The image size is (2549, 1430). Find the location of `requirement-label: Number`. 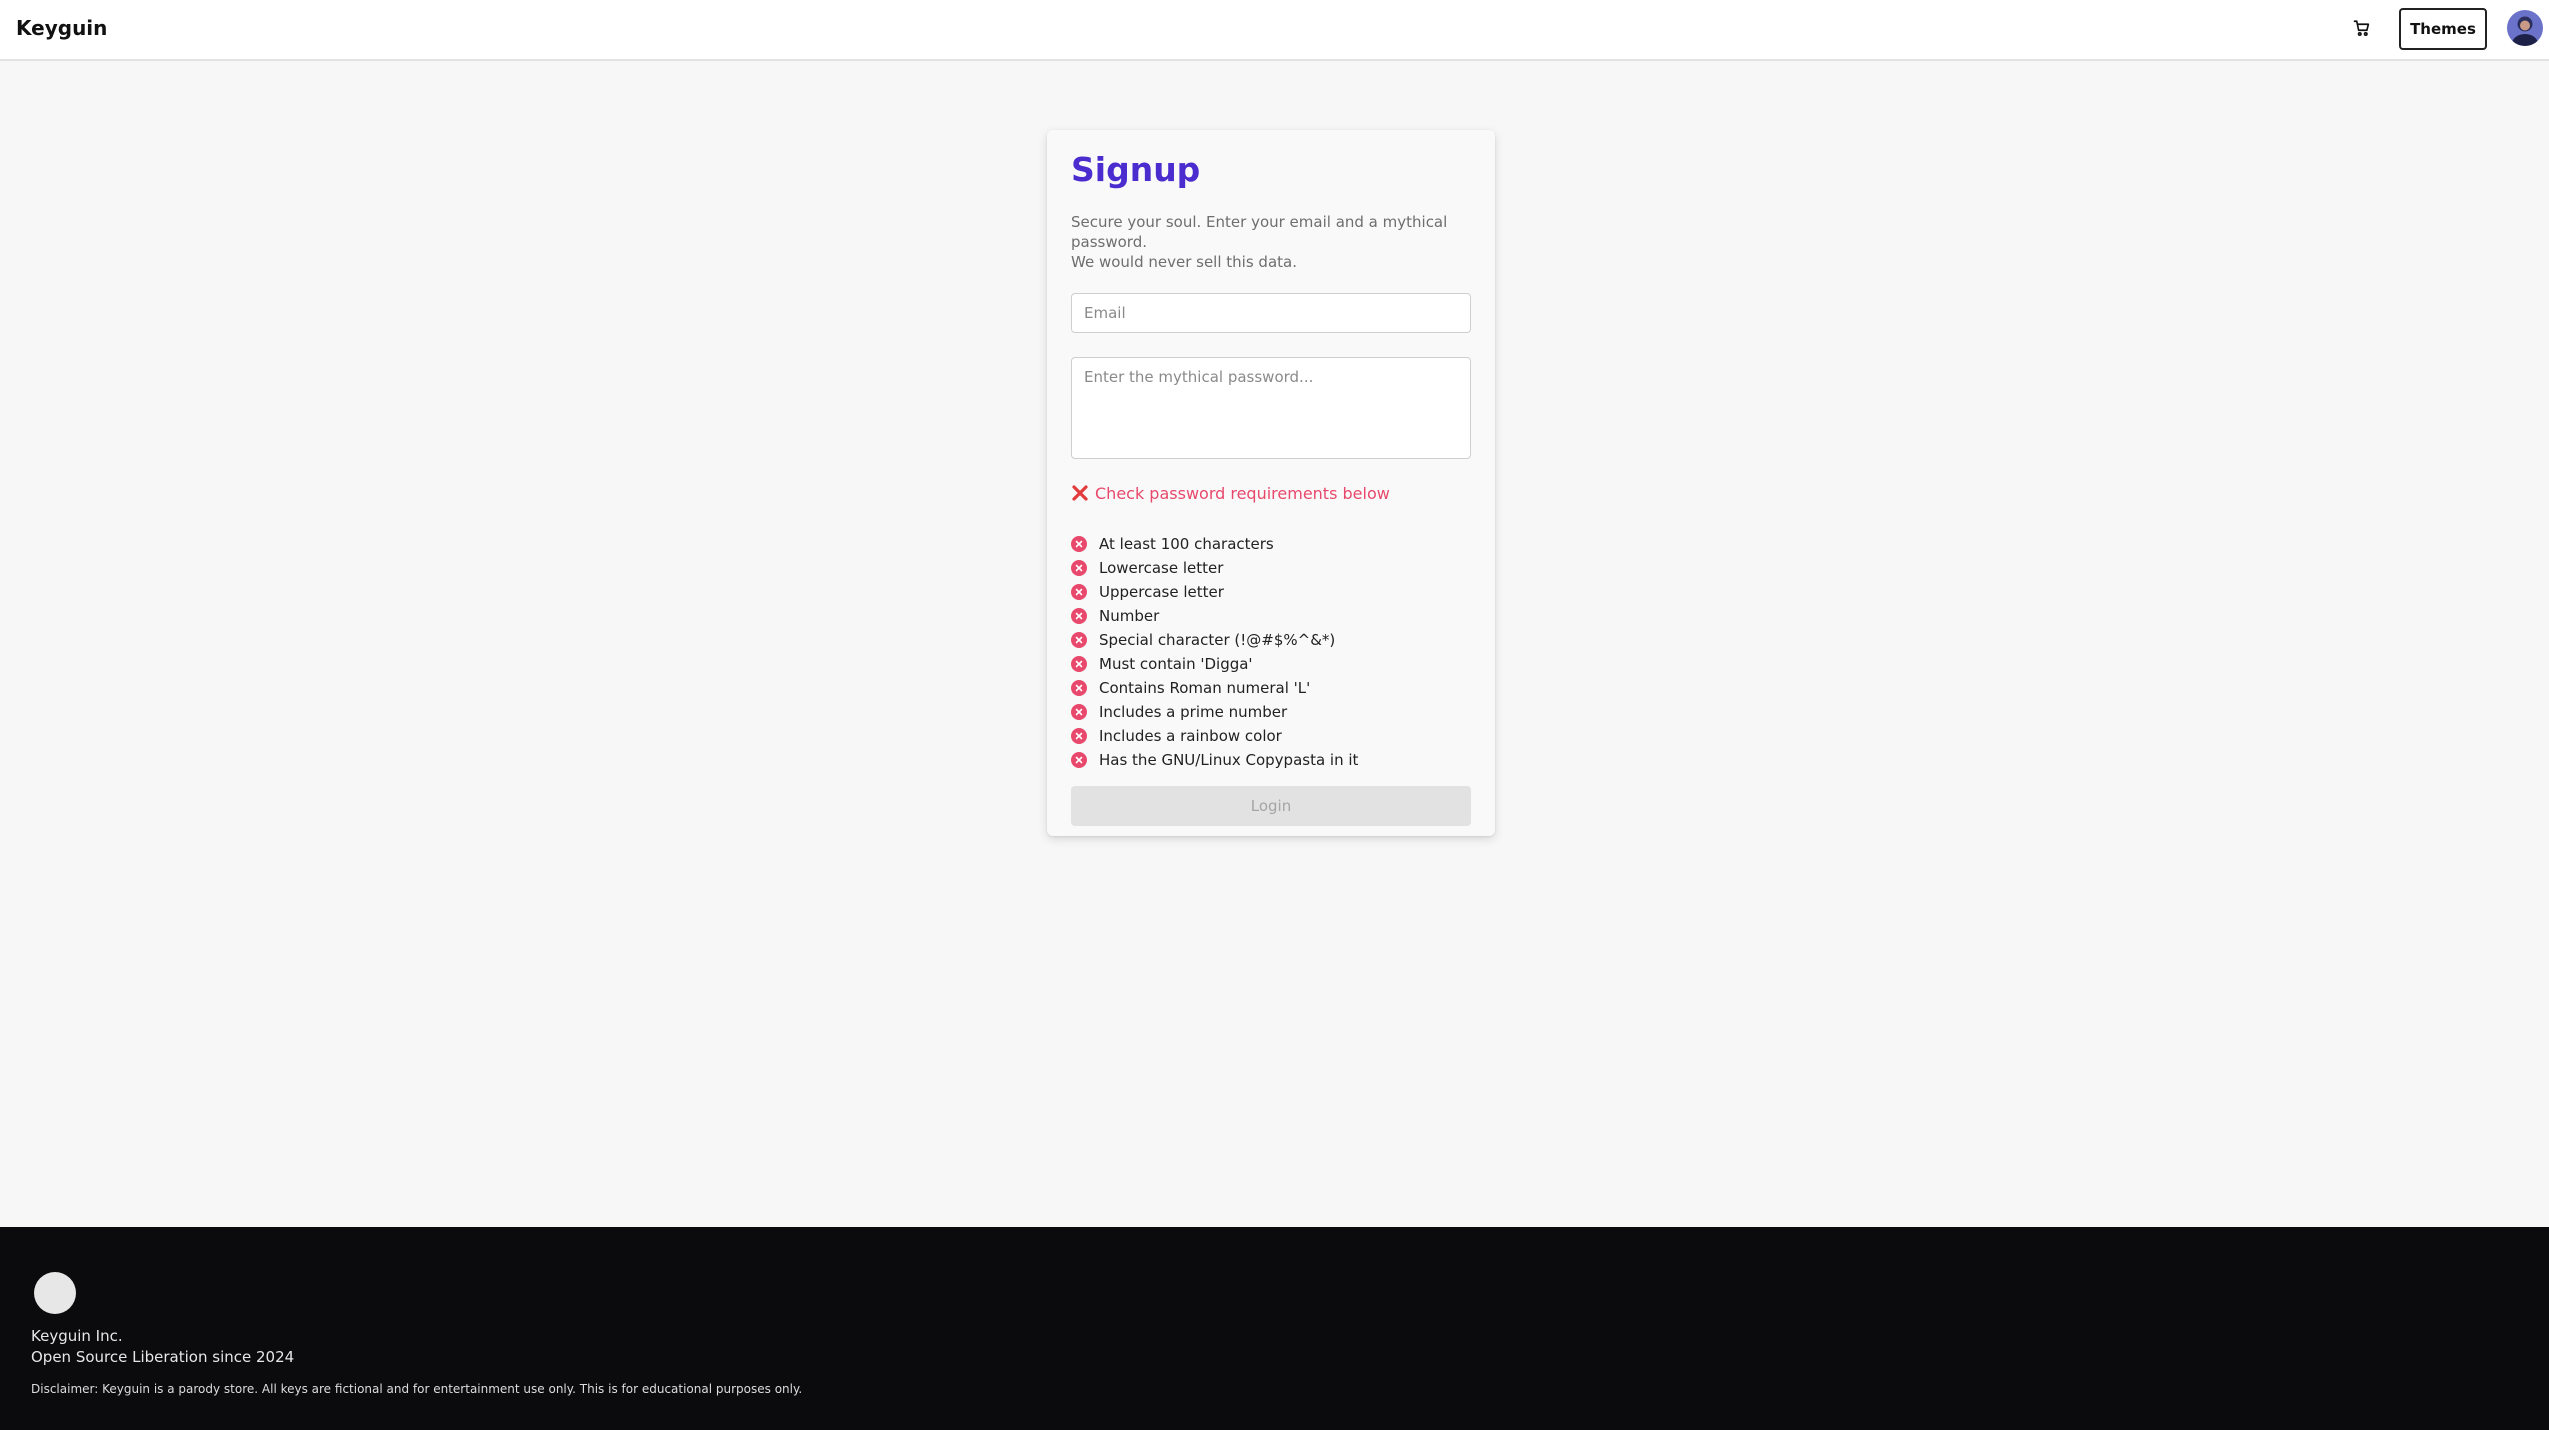

requirement-label: Number is located at coordinates (1129, 615).